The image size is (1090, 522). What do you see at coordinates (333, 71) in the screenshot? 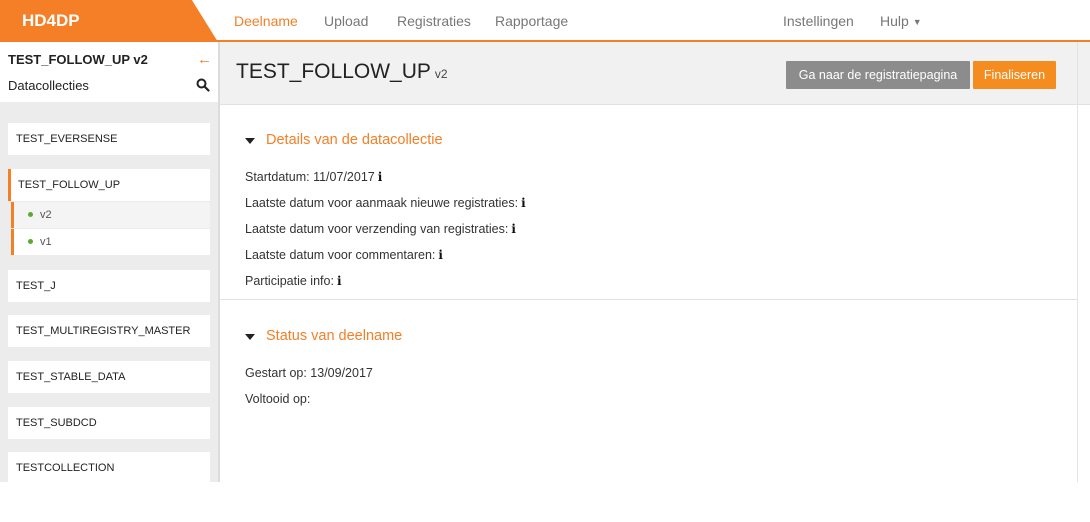
I see `page-title-text: TEST_FOLLOW_UP` at bounding box center [333, 71].